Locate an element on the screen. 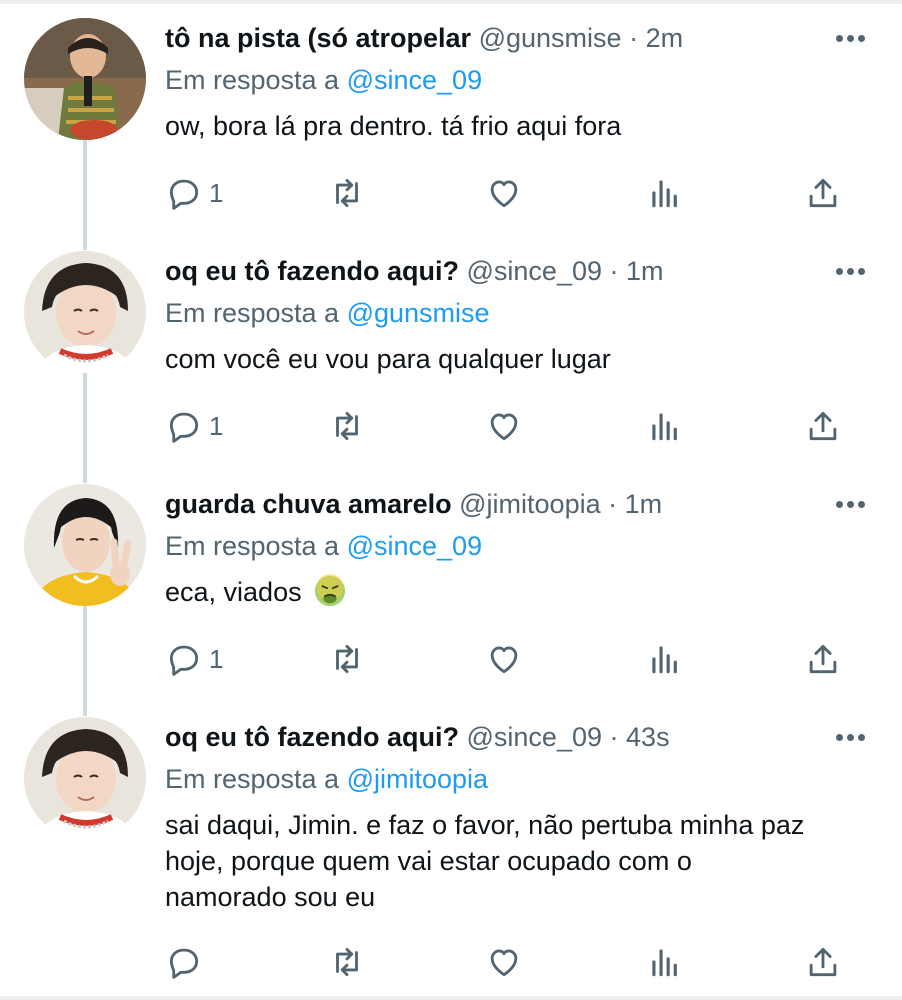 The width and height of the screenshot is (902, 1000). reply-to-link: @jimitoopia is located at coordinates (417, 779).